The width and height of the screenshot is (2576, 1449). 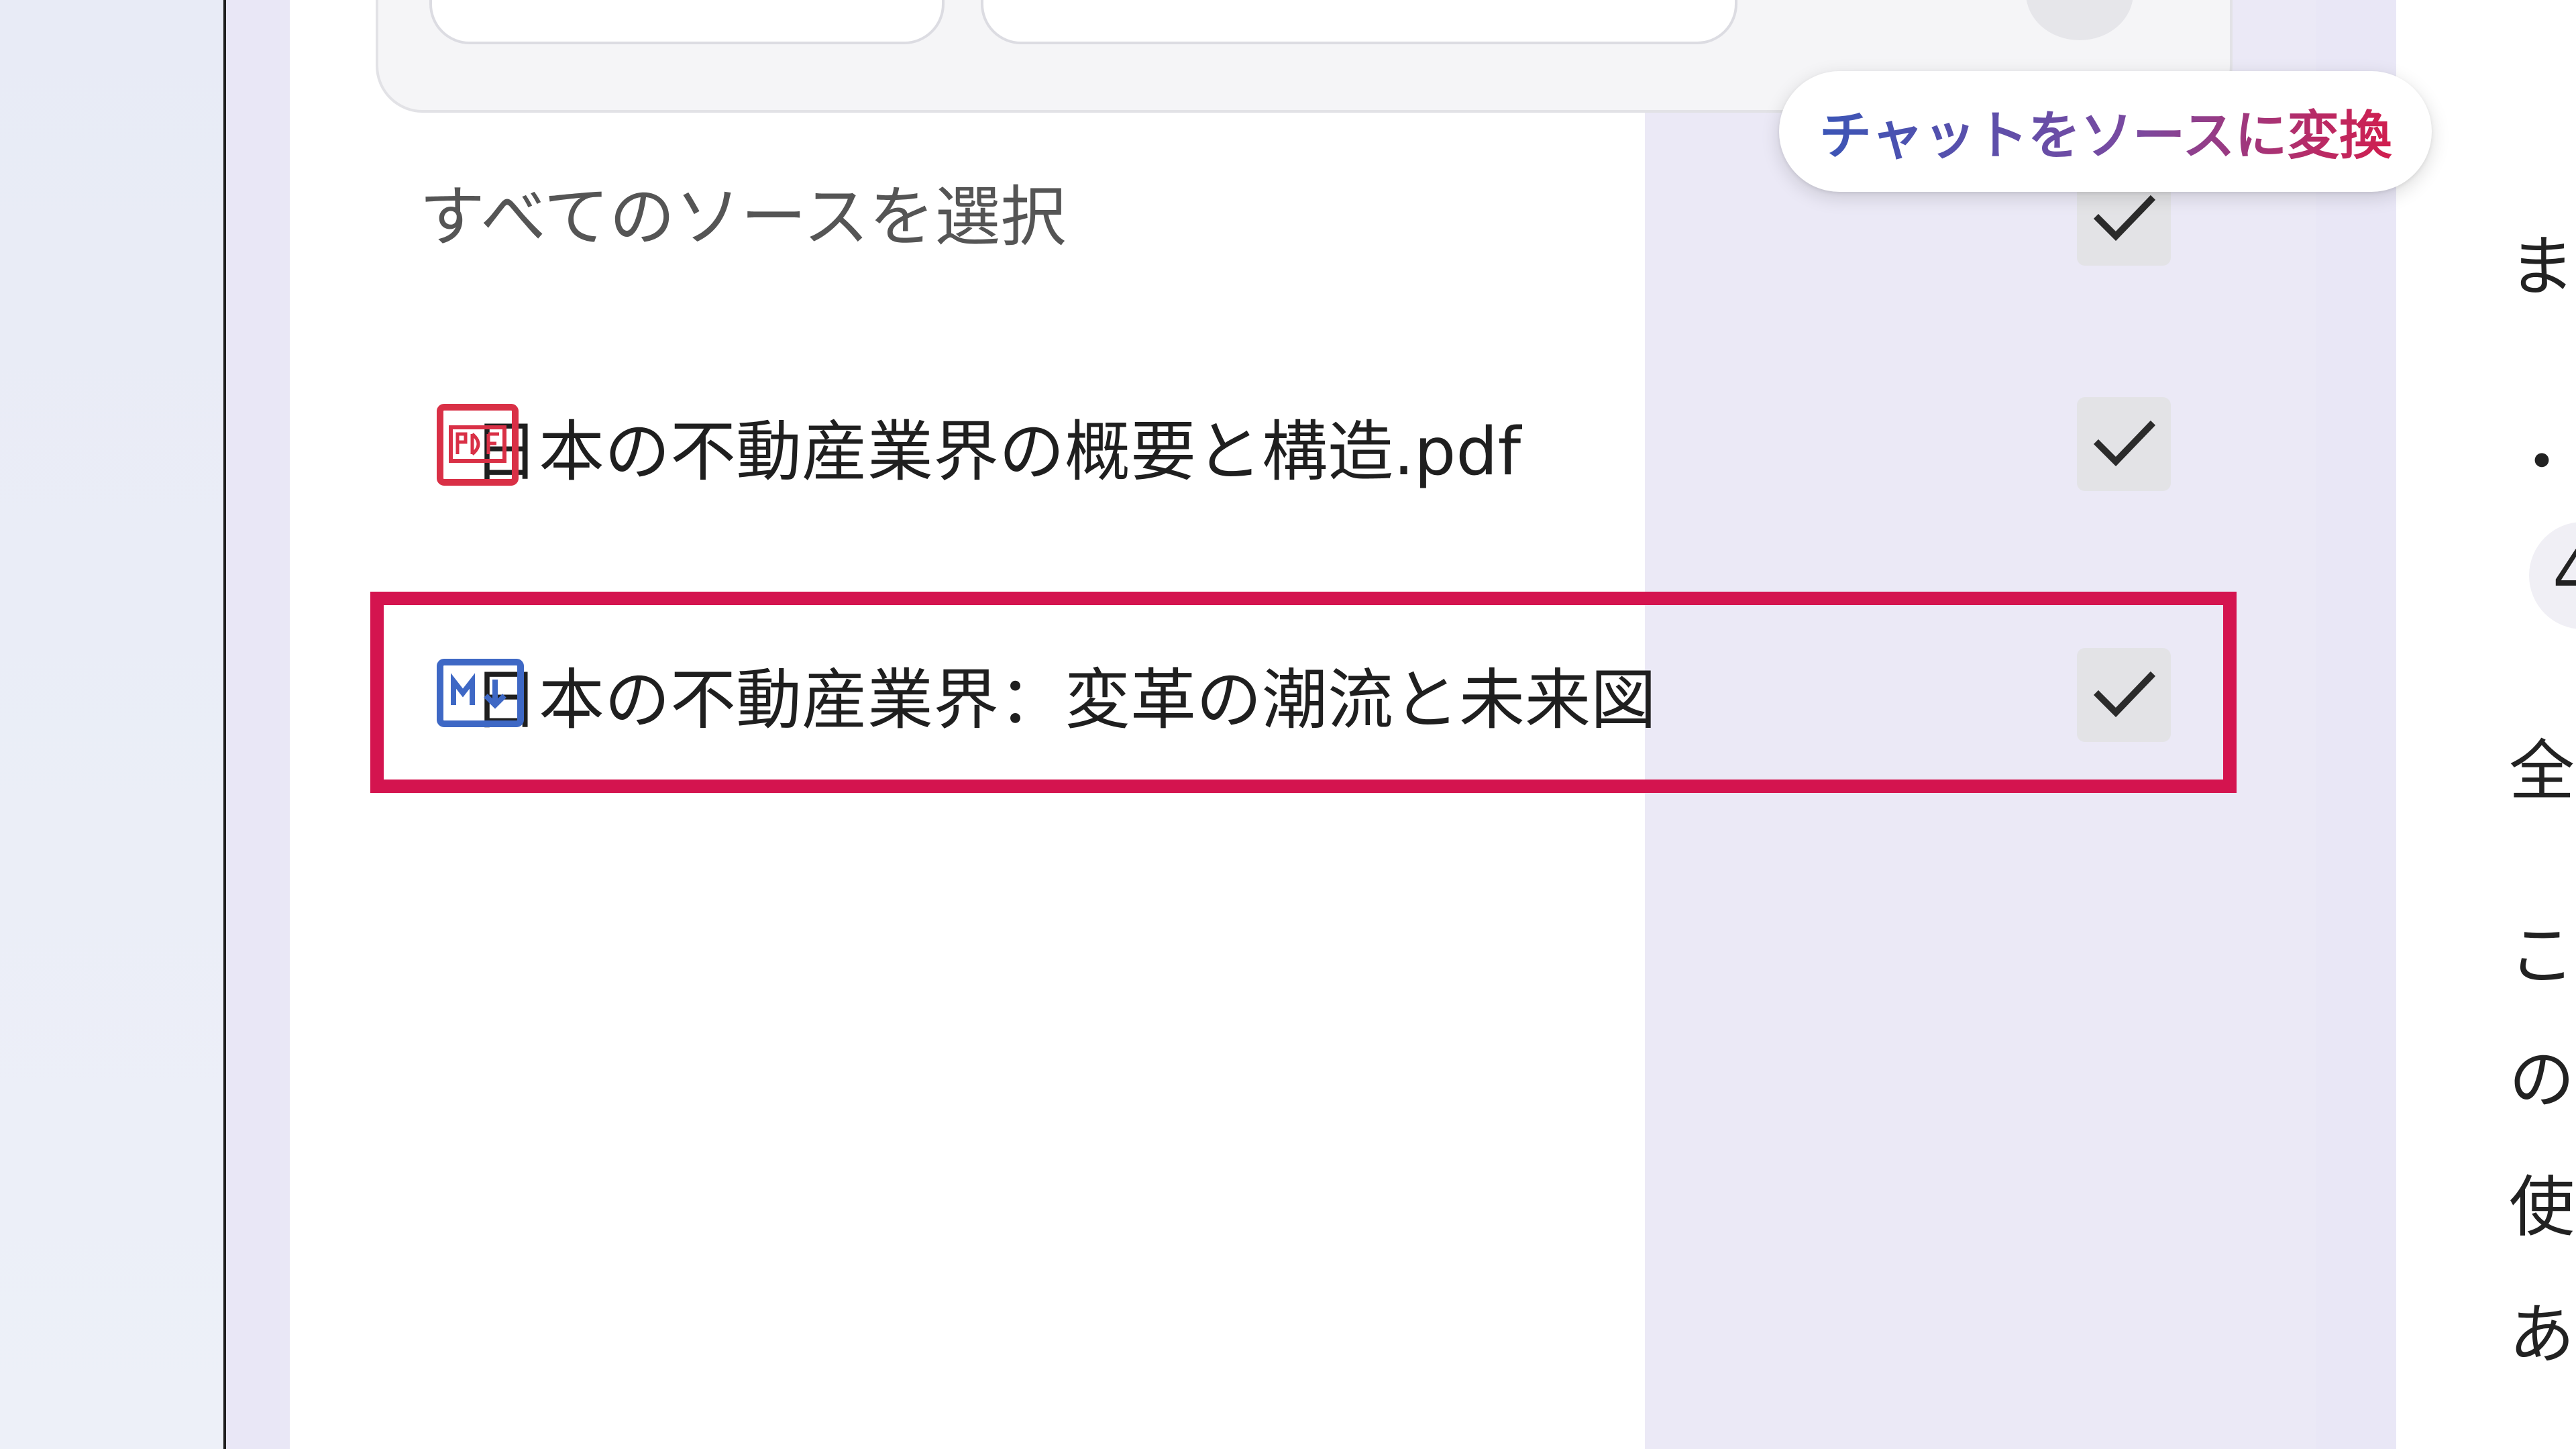 What do you see at coordinates (2542, 771) in the screenshot?
I see `chat-text-fragment: 全` at bounding box center [2542, 771].